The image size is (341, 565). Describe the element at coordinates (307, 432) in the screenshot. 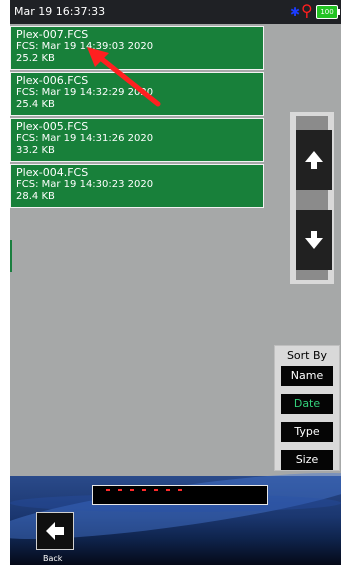

I see `sort-type-button: Type` at that location.